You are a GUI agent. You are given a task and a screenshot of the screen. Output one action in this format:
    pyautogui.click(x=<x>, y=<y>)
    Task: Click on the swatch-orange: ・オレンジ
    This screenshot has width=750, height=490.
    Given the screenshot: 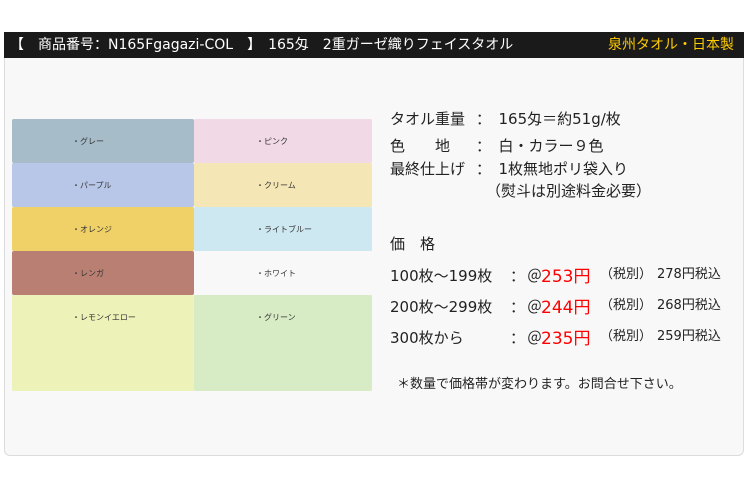 What is the action you would take?
    pyautogui.click(x=103, y=229)
    